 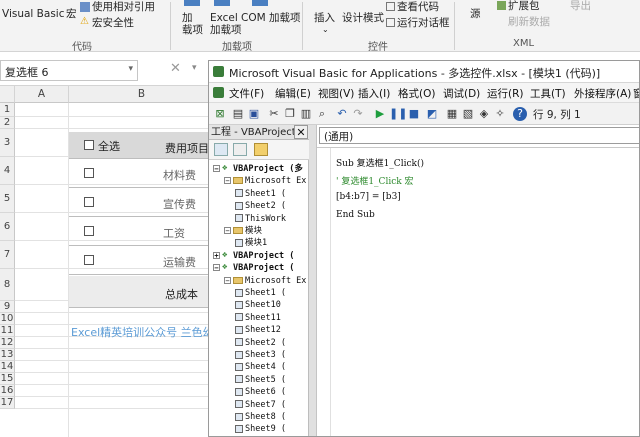 I want to click on find-icon: ⌕, so click(x=322, y=114).